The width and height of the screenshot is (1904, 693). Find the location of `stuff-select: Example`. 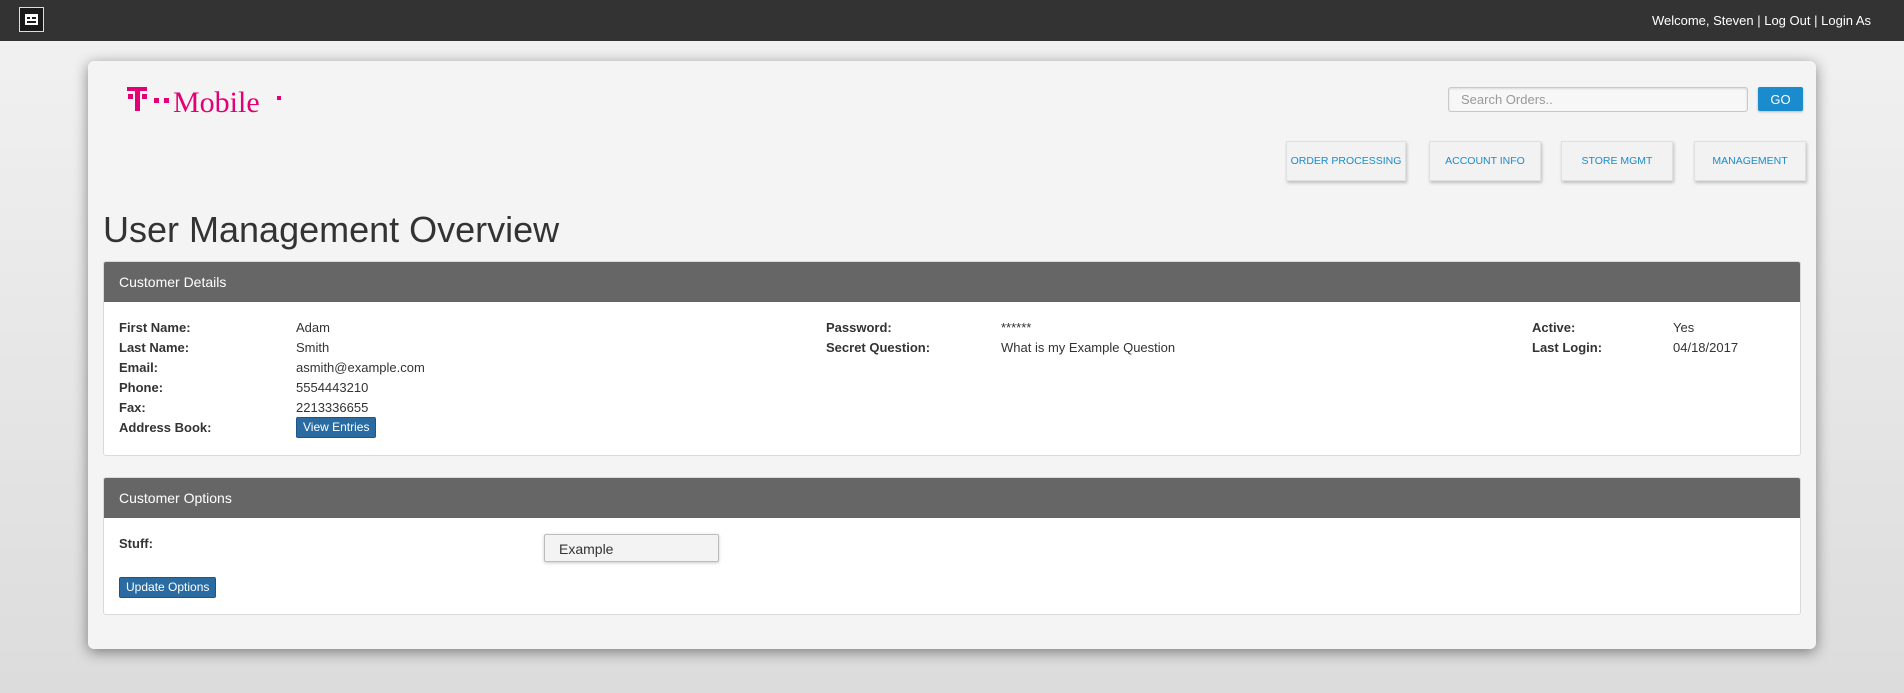

stuff-select: Example is located at coordinates (631, 548).